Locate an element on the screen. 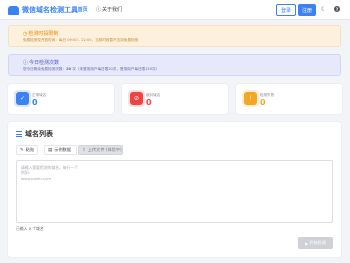 The image size is (350, 263). quota-alert-title-row: ⓘ 今日检测次数 is located at coordinates (41, 62).